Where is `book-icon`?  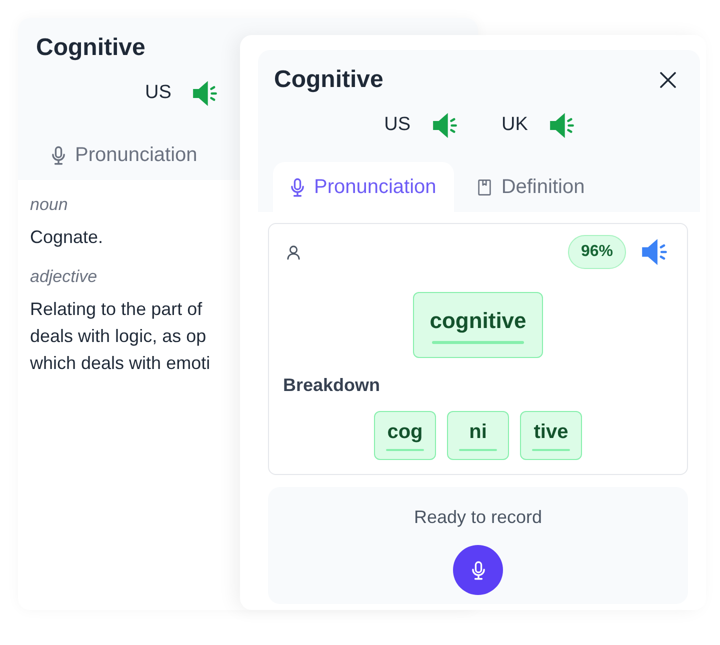
book-icon is located at coordinates (485, 187).